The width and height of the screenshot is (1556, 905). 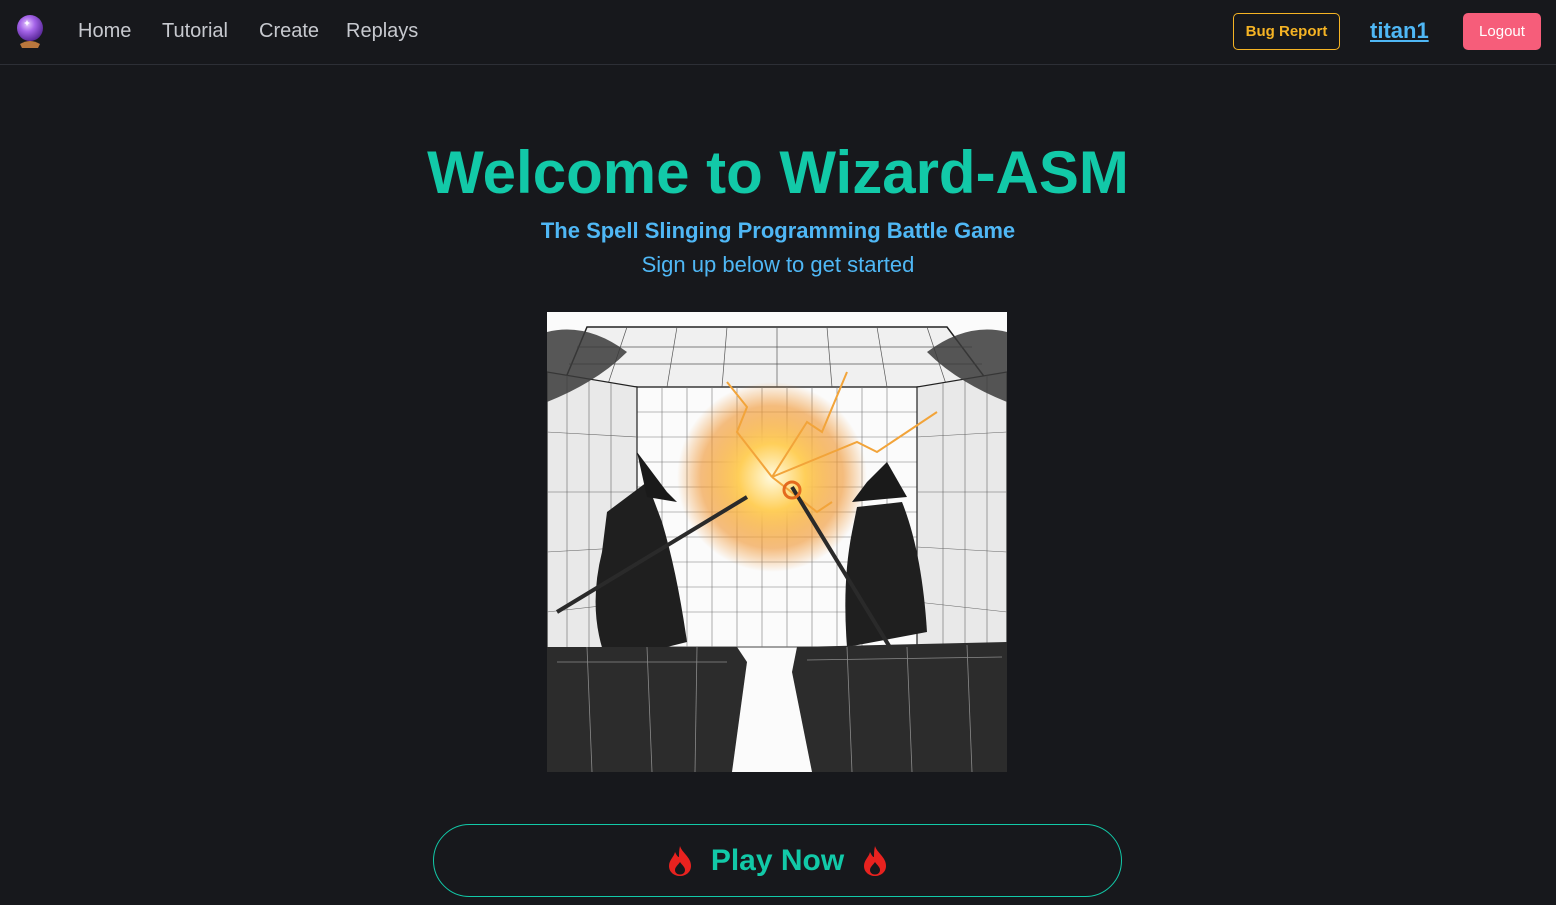 I want to click on username-link: titan1, so click(x=1399, y=31).